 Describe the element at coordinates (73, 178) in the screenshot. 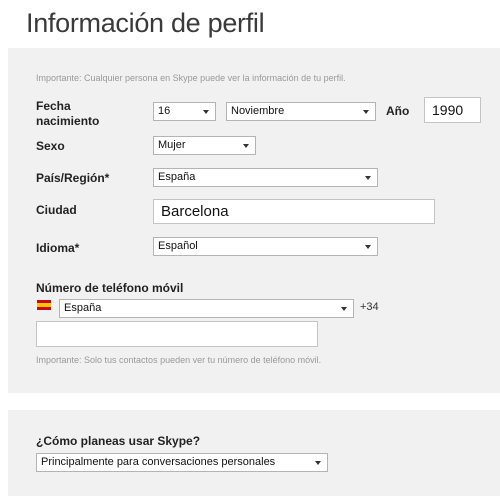

I see `country-label: País/Región*` at that location.